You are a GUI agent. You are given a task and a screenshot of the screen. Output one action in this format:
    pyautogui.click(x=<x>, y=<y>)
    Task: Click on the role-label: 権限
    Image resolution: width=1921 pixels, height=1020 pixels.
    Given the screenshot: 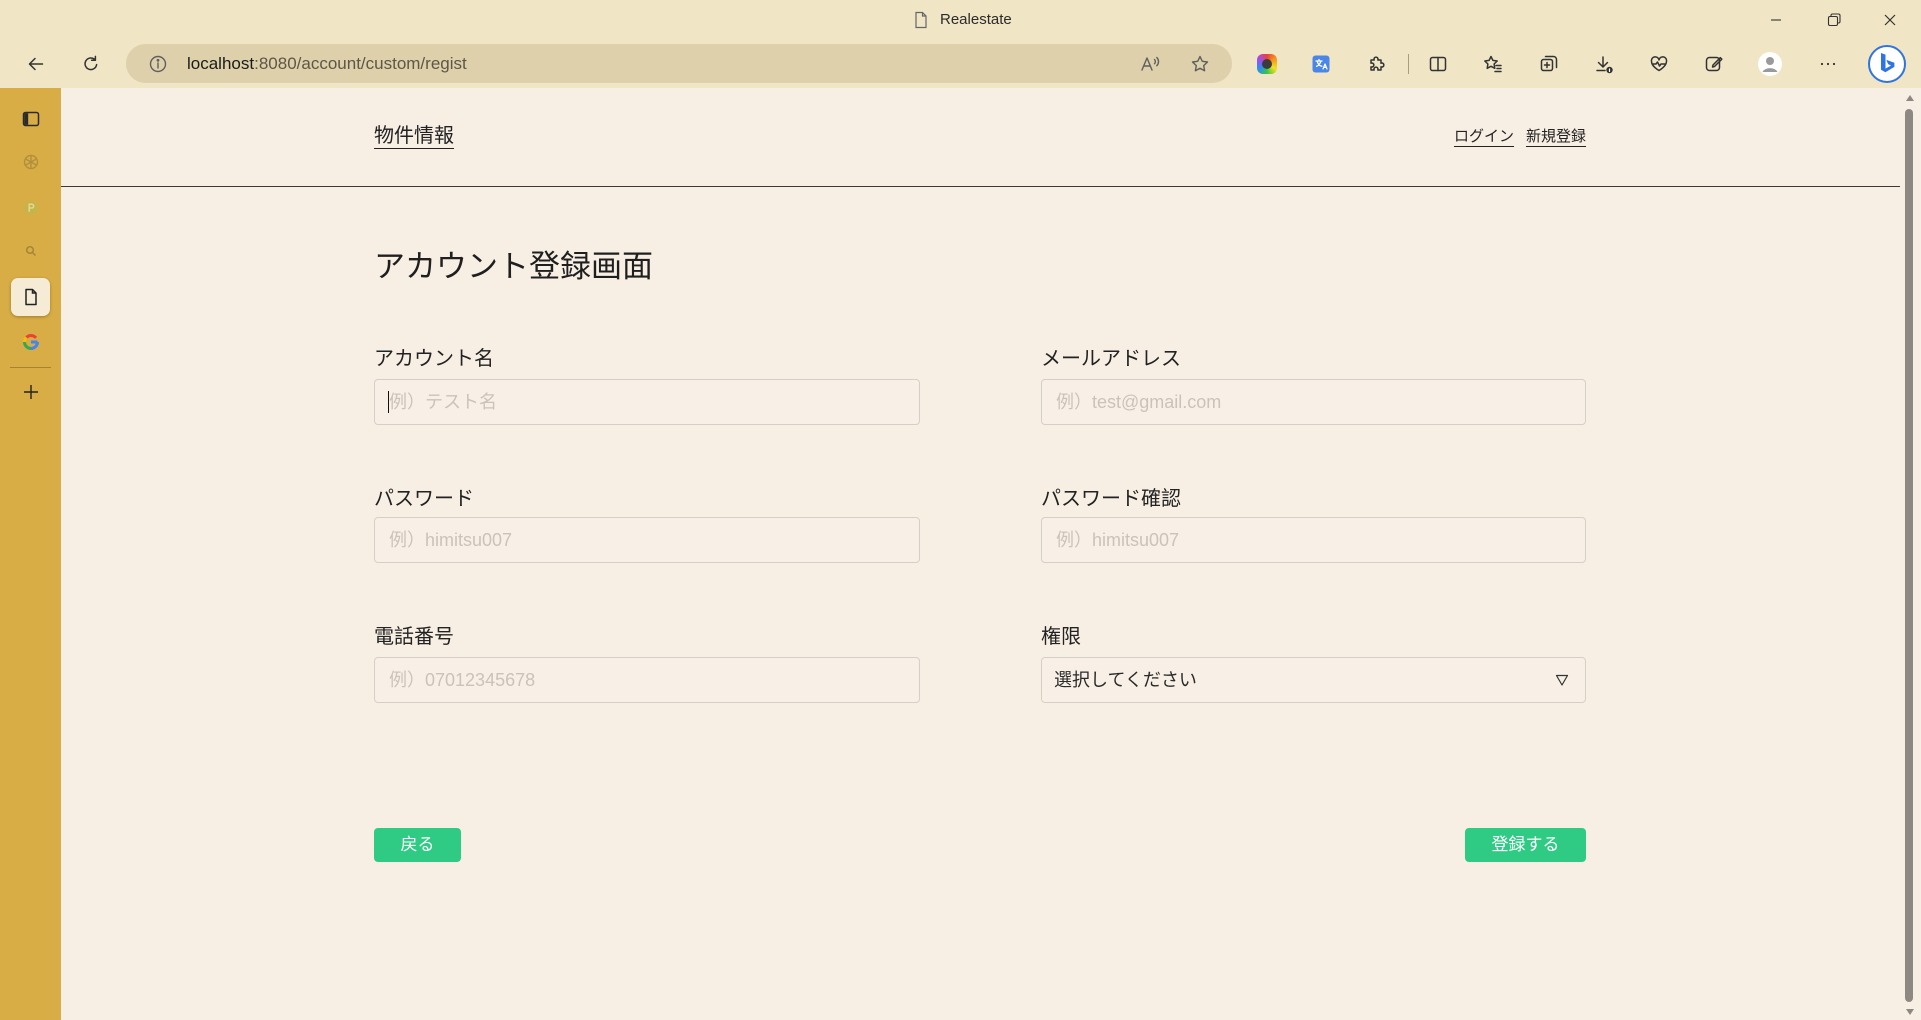 What is the action you would take?
    pyautogui.click(x=1061, y=637)
    